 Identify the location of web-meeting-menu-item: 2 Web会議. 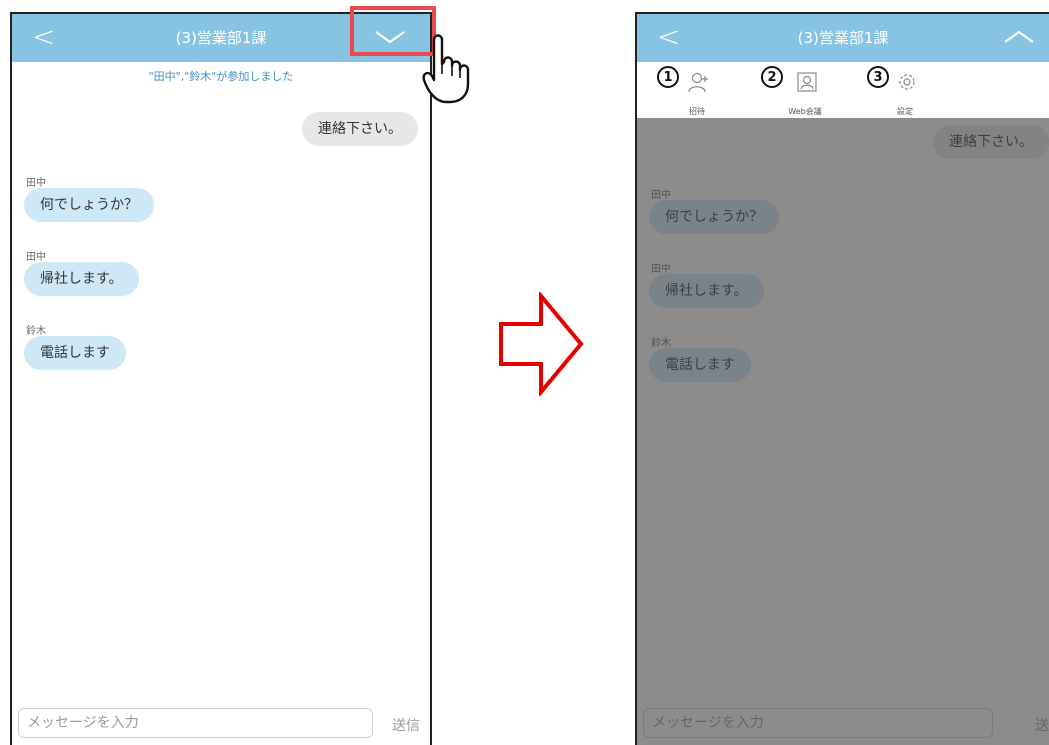
(805, 90).